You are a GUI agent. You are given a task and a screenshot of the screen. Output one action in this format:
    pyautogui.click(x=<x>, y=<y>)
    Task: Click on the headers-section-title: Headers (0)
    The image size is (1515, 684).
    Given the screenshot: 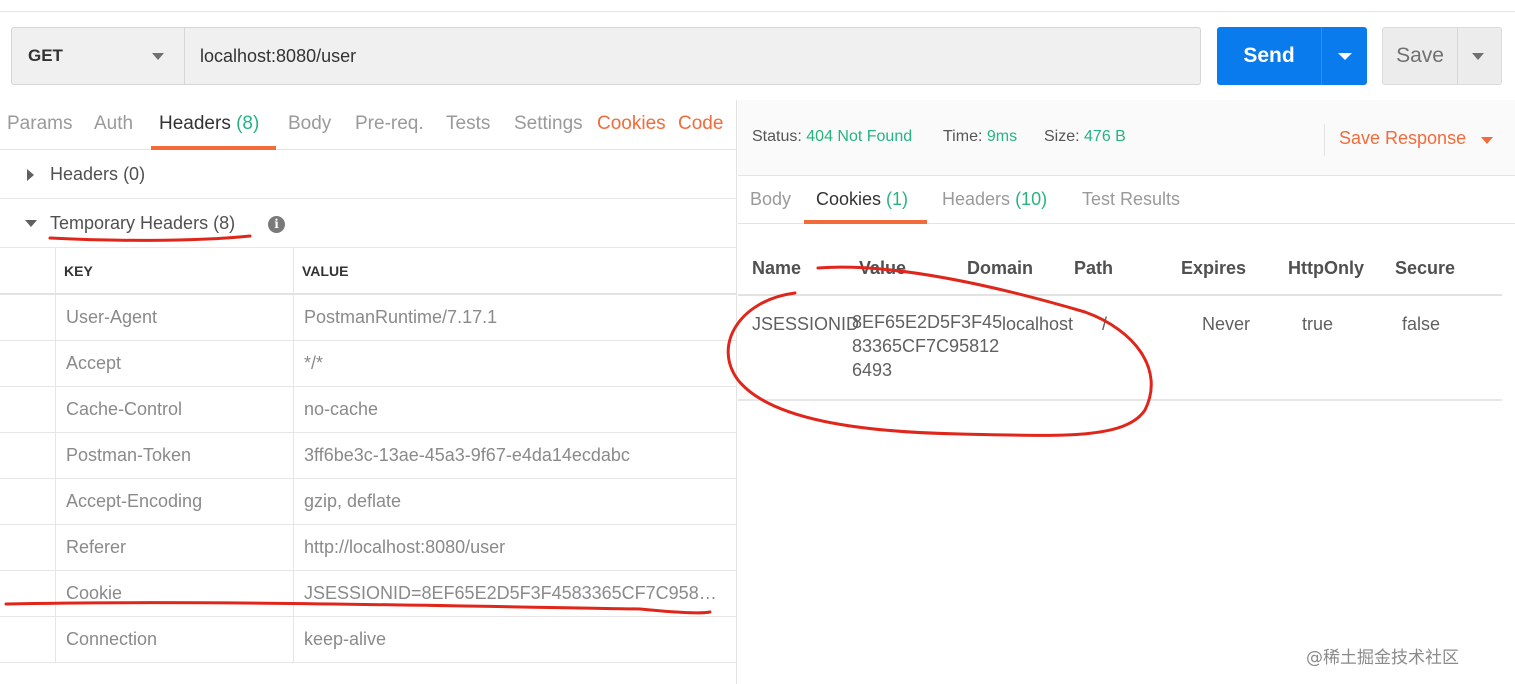 What is the action you would take?
    pyautogui.click(x=97, y=174)
    